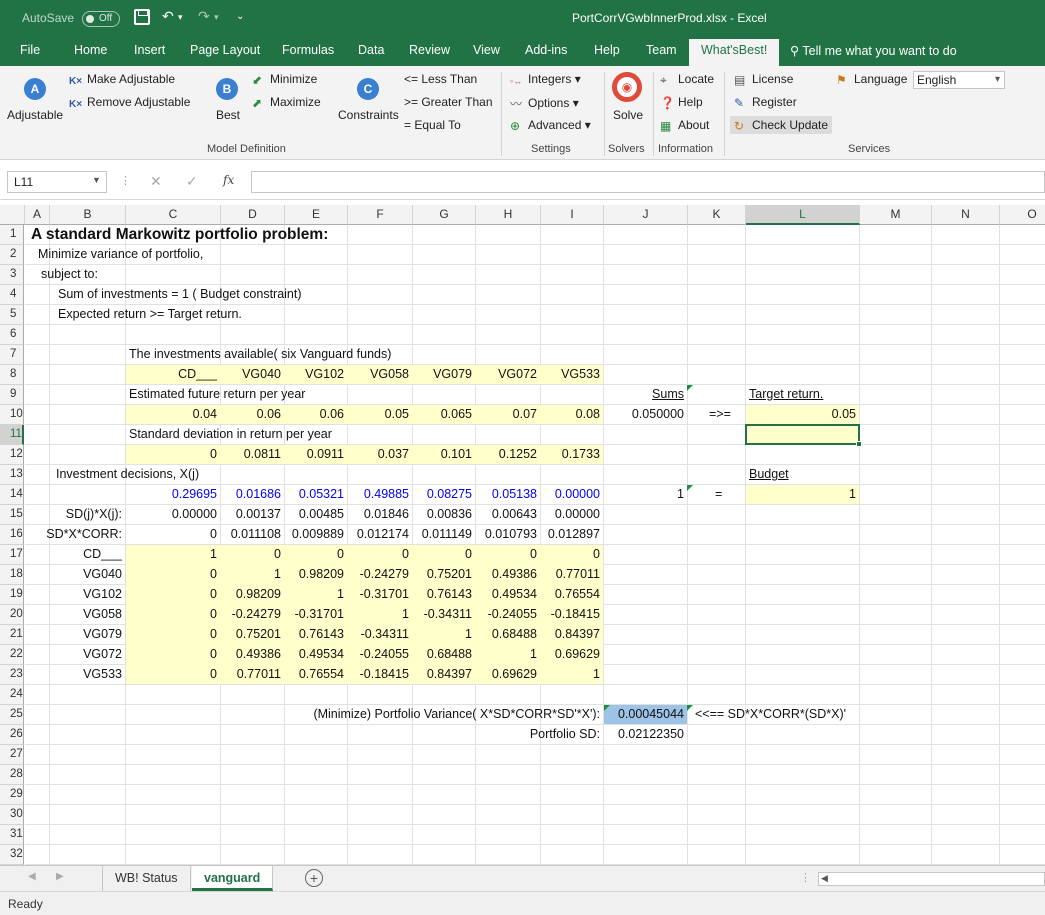 The height and width of the screenshot is (915, 1045). What do you see at coordinates (12, 835) in the screenshot?
I see `row-header-31: 31` at bounding box center [12, 835].